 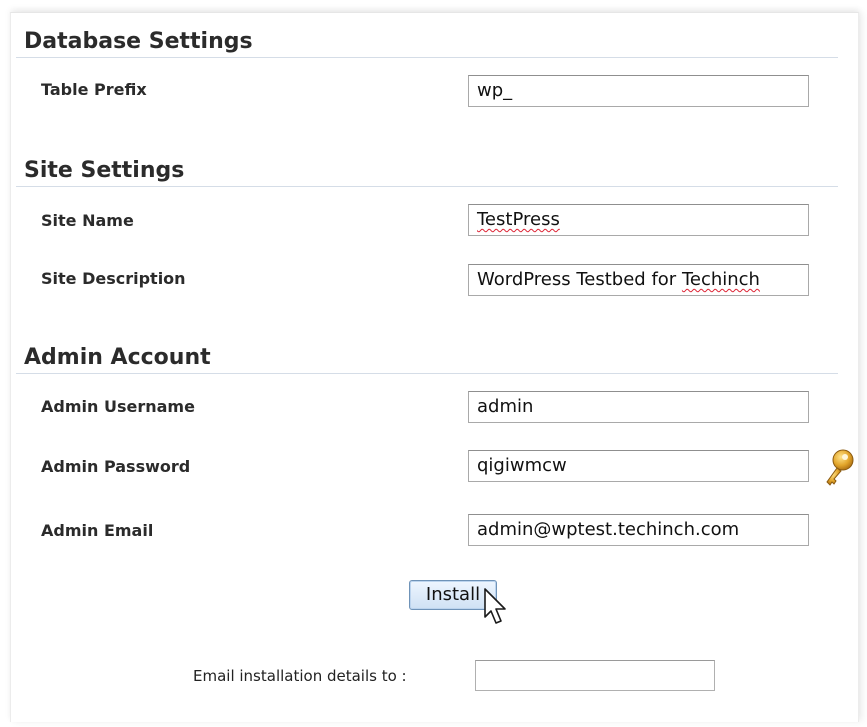 What do you see at coordinates (579, 279) in the screenshot?
I see `site-description-value-start: WordPress Testbed for` at bounding box center [579, 279].